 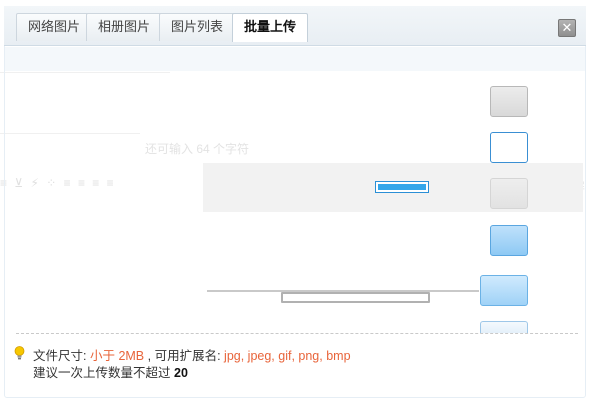 I want to click on upload-progress-small, so click(x=402, y=187).